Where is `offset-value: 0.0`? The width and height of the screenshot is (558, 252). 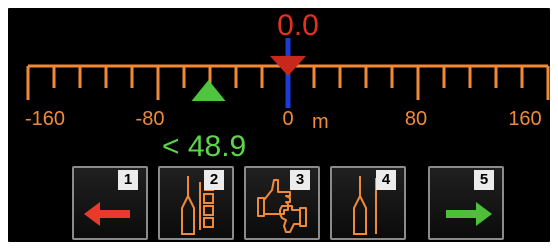
offset-value: 0.0 is located at coordinates (298, 25).